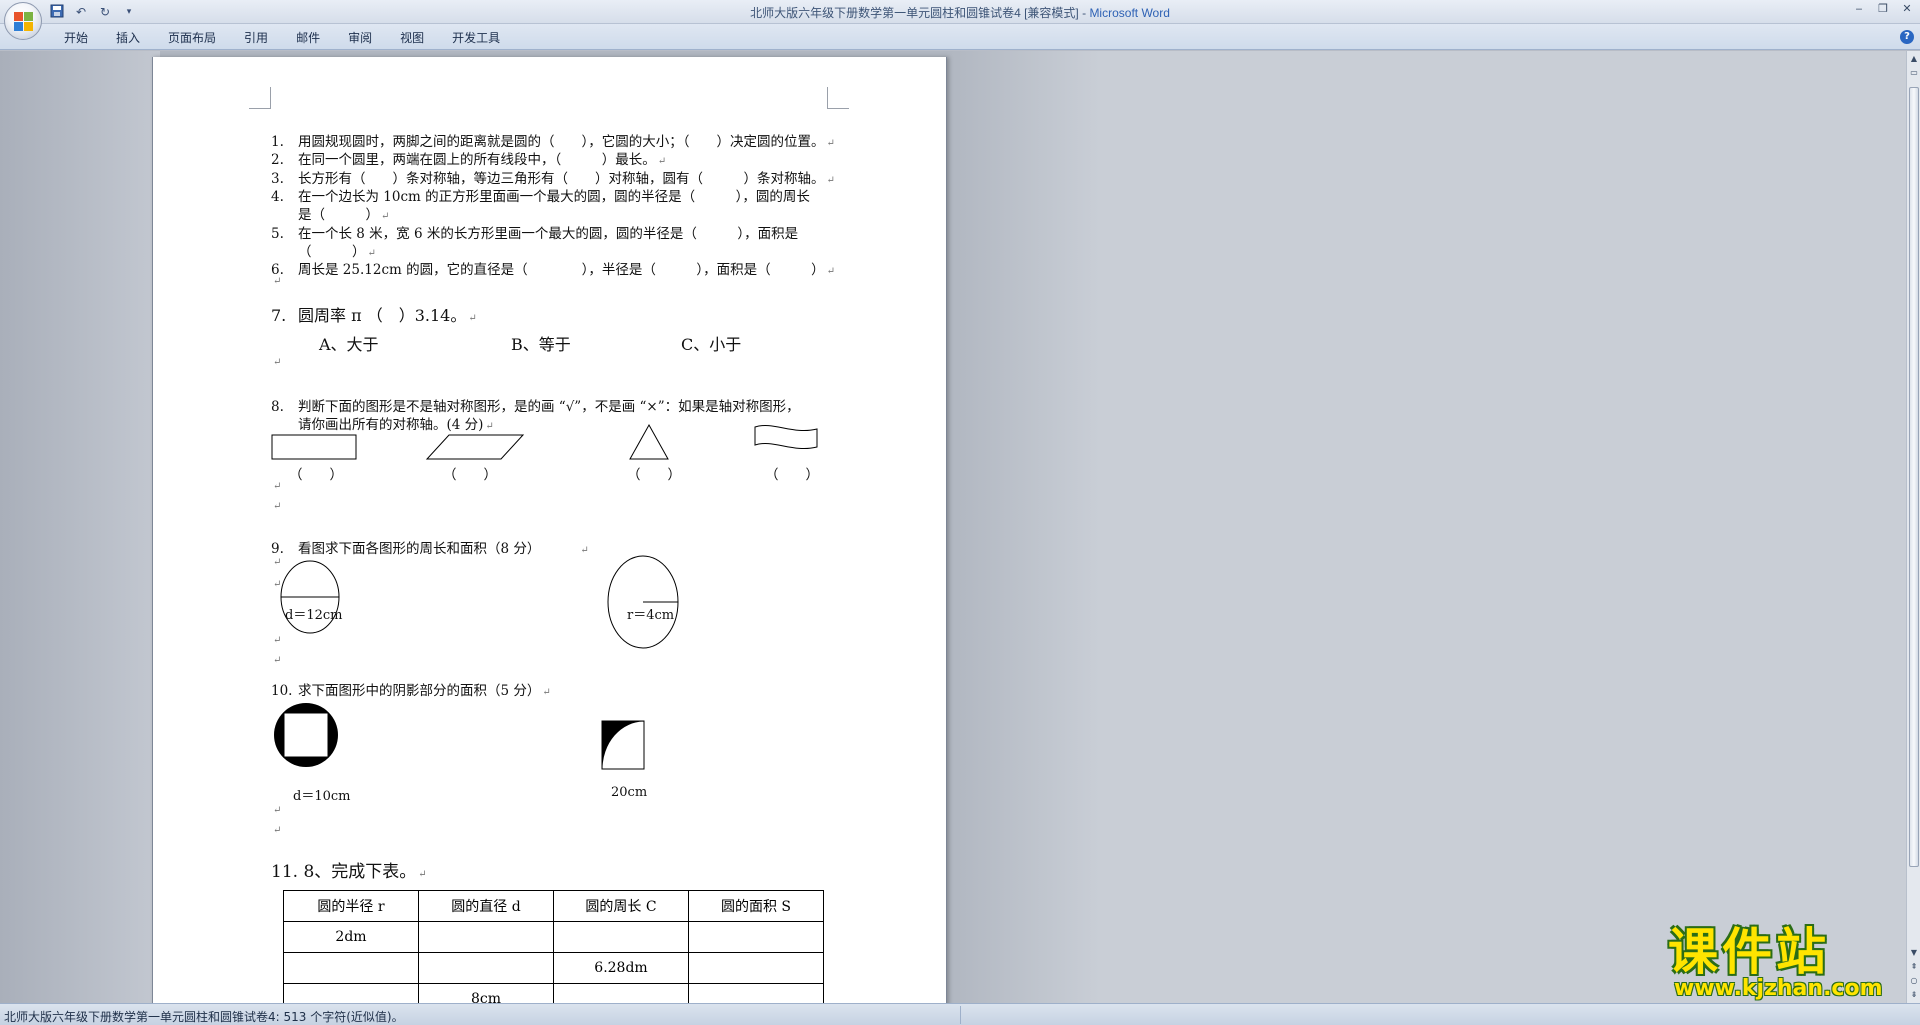 The height and width of the screenshot is (1025, 1920). I want to click on question-text: 11. 8、完成下表。, so click(344, 872).